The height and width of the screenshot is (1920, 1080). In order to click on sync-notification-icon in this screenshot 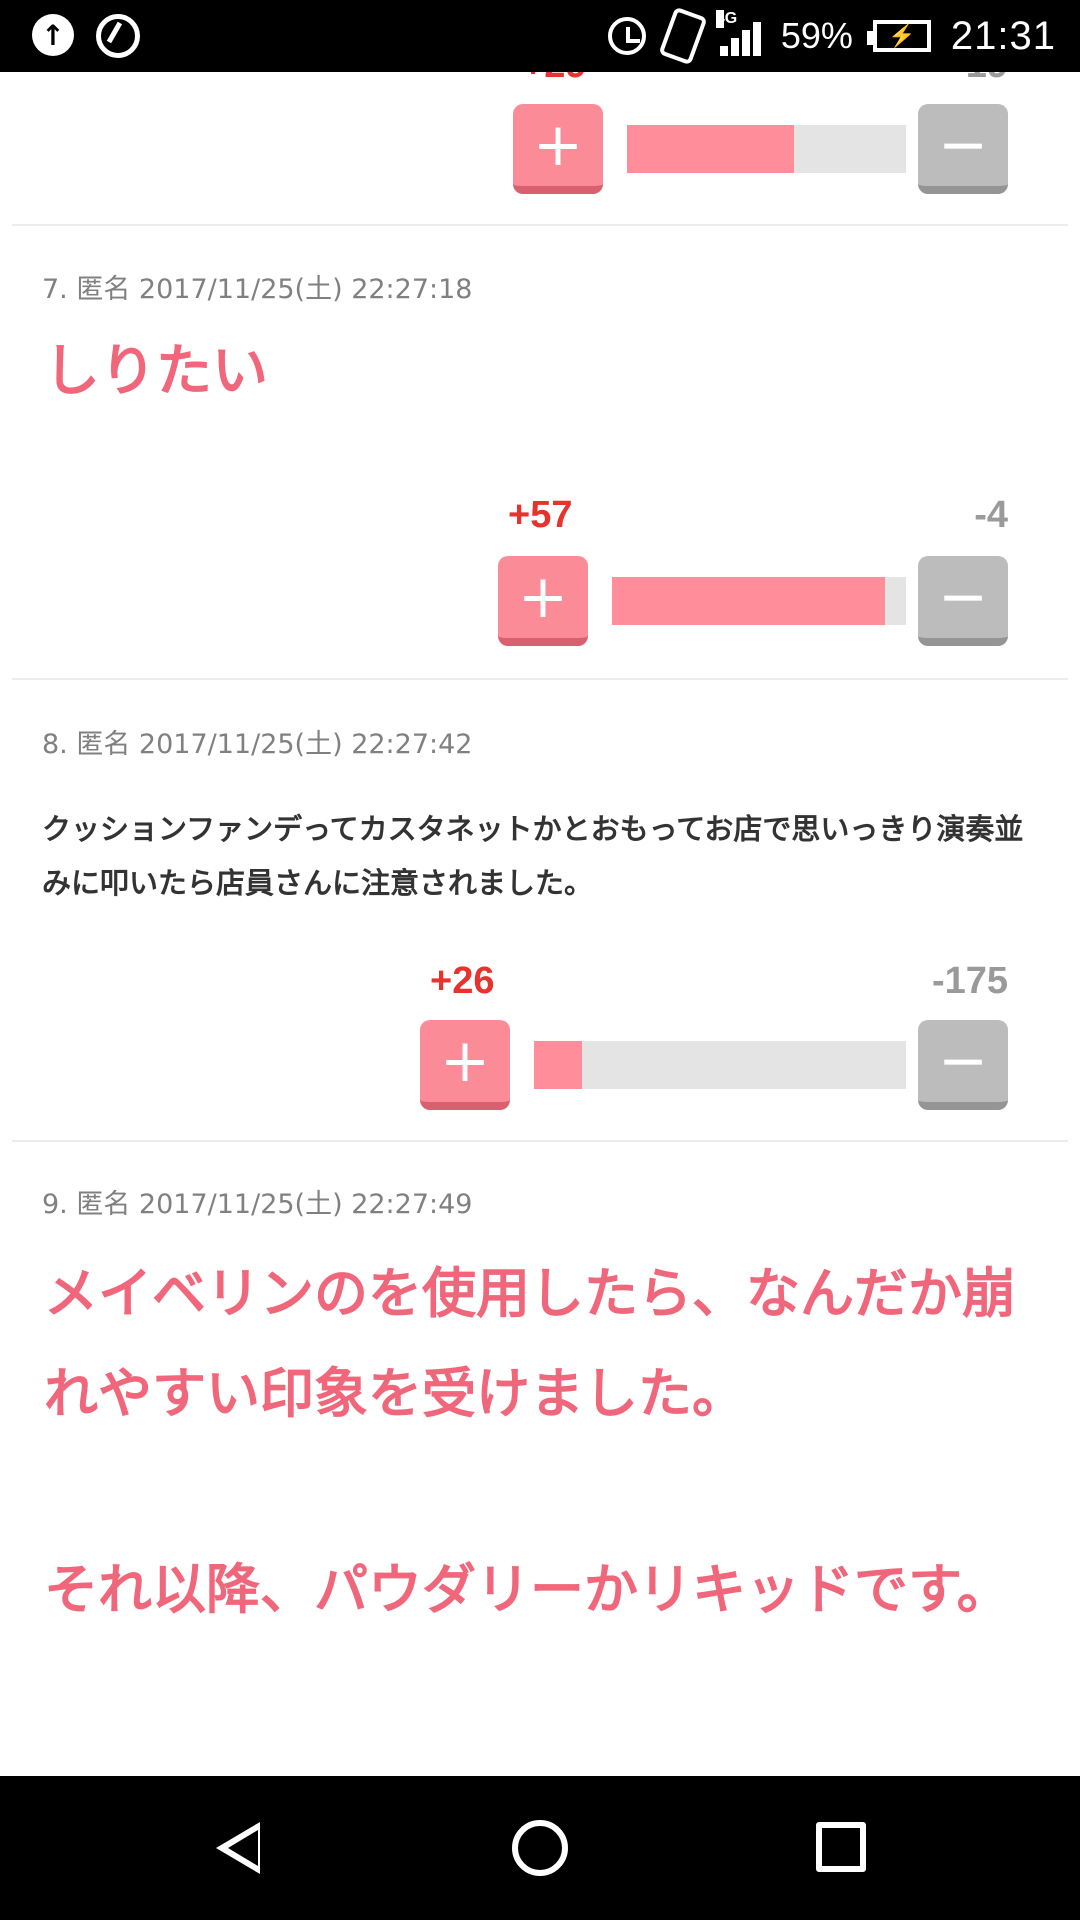, I will do `click(118, 36)`.